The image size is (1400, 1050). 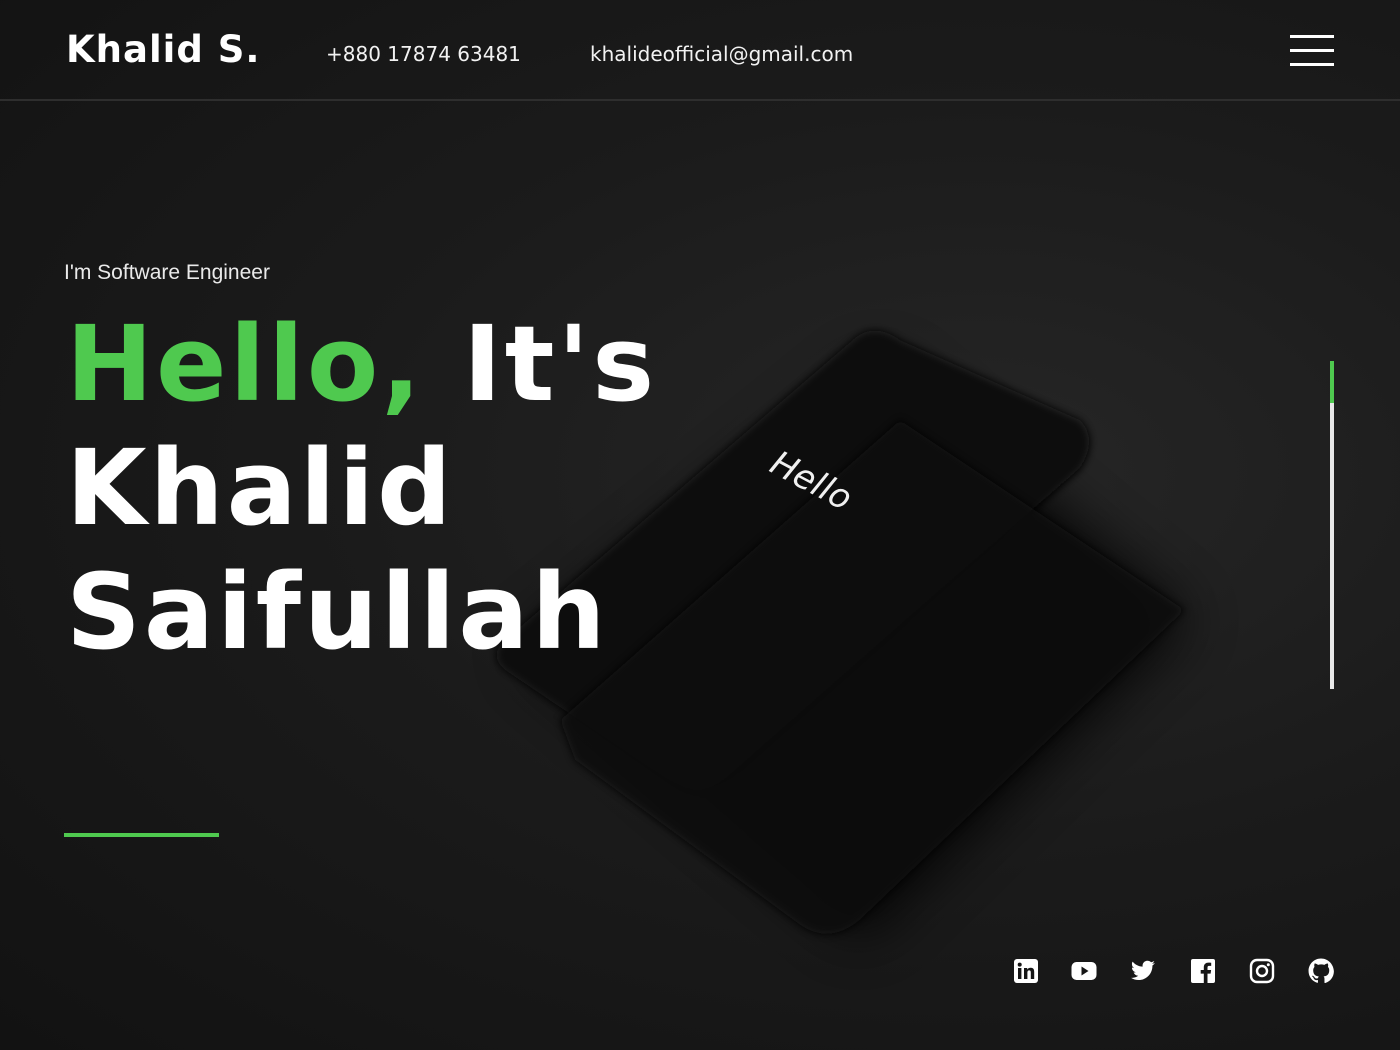 I want to click on slide-indicator-active, so click(x=1332, y=382).